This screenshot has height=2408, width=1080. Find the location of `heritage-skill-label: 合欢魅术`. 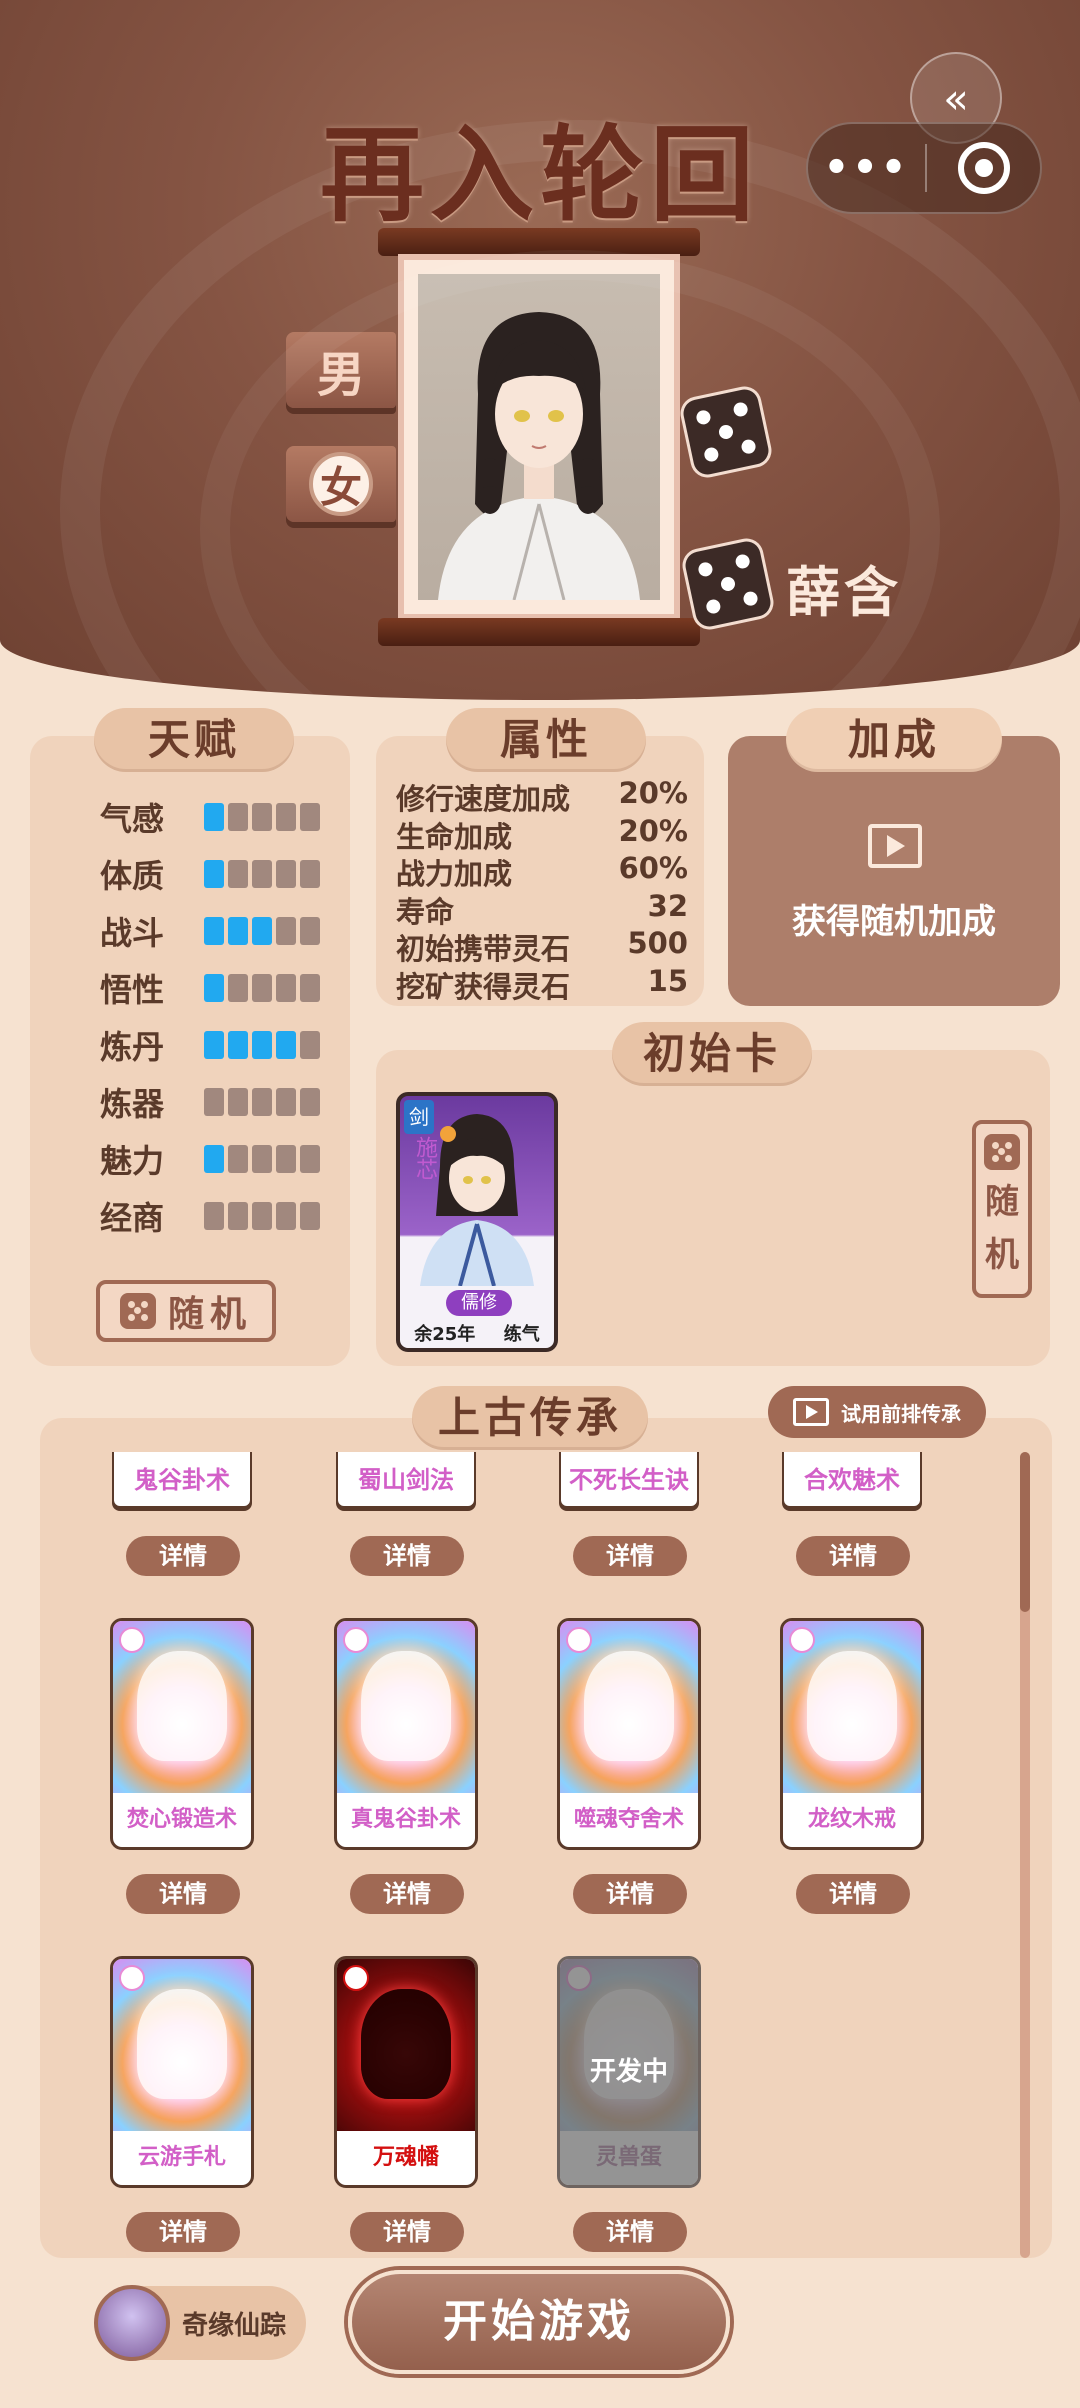

heritage-skill-label: 合欢魅术 is located at coordinates (852, 1480).